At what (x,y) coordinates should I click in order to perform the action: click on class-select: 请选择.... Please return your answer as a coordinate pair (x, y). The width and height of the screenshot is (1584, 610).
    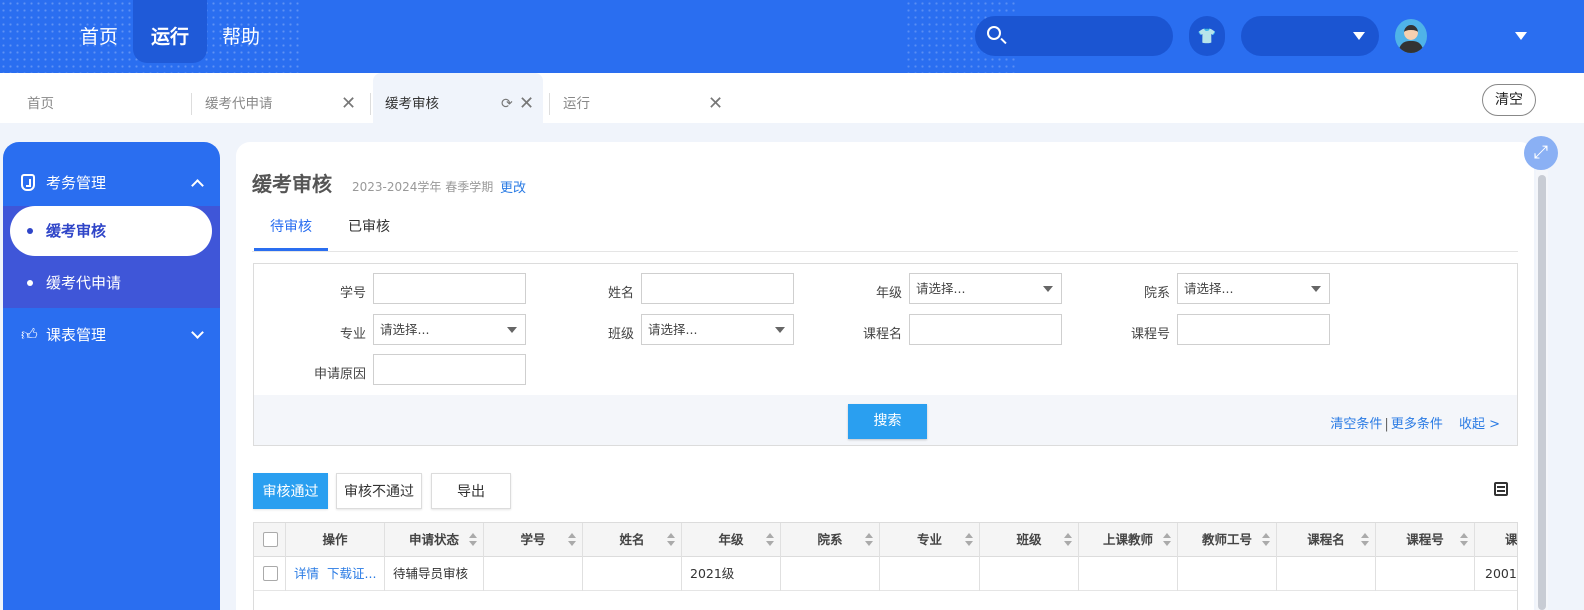
    Looking at the image, I should click on (717, 329).